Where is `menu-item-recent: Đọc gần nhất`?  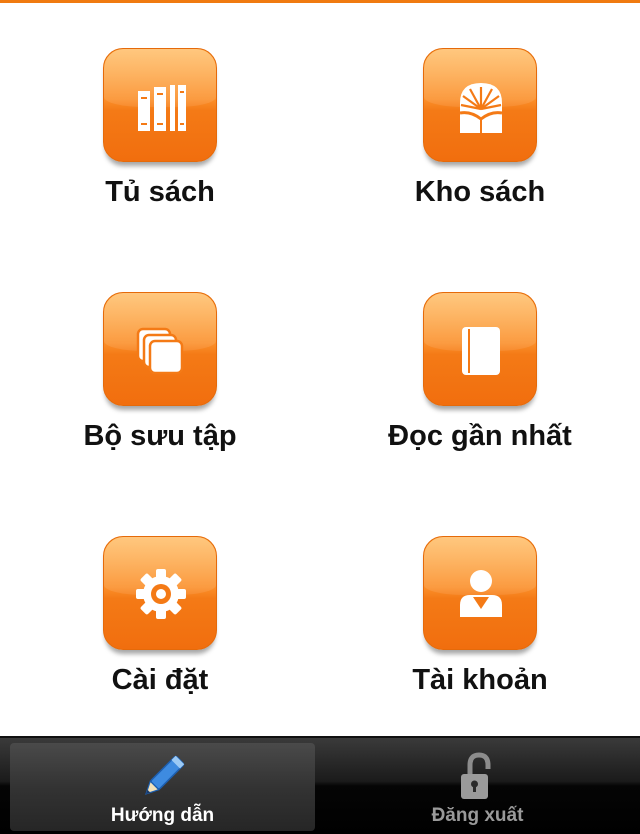
menu-item-recent: Đọc gần nhất is located at coordinates (480, 392).